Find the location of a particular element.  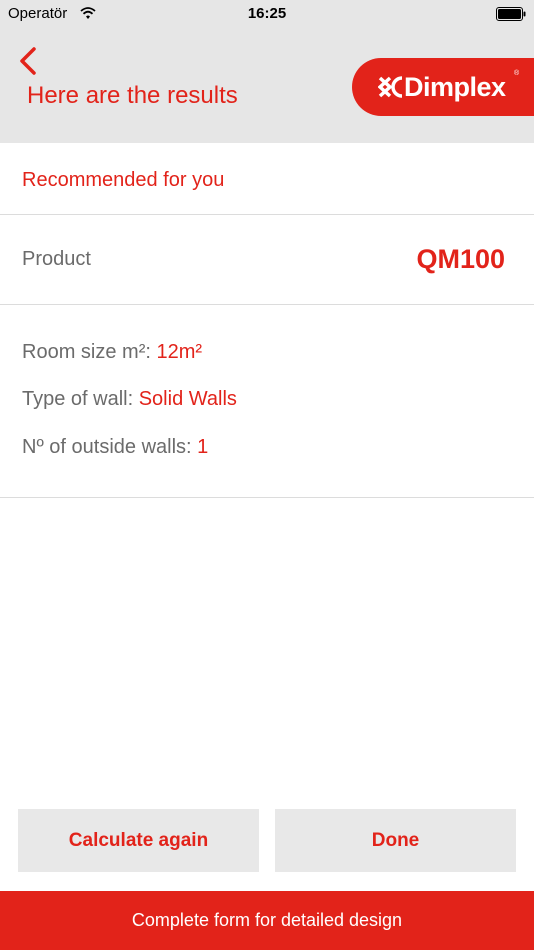

room-size-label: Room size m²: is located at coordinates (89, 352).